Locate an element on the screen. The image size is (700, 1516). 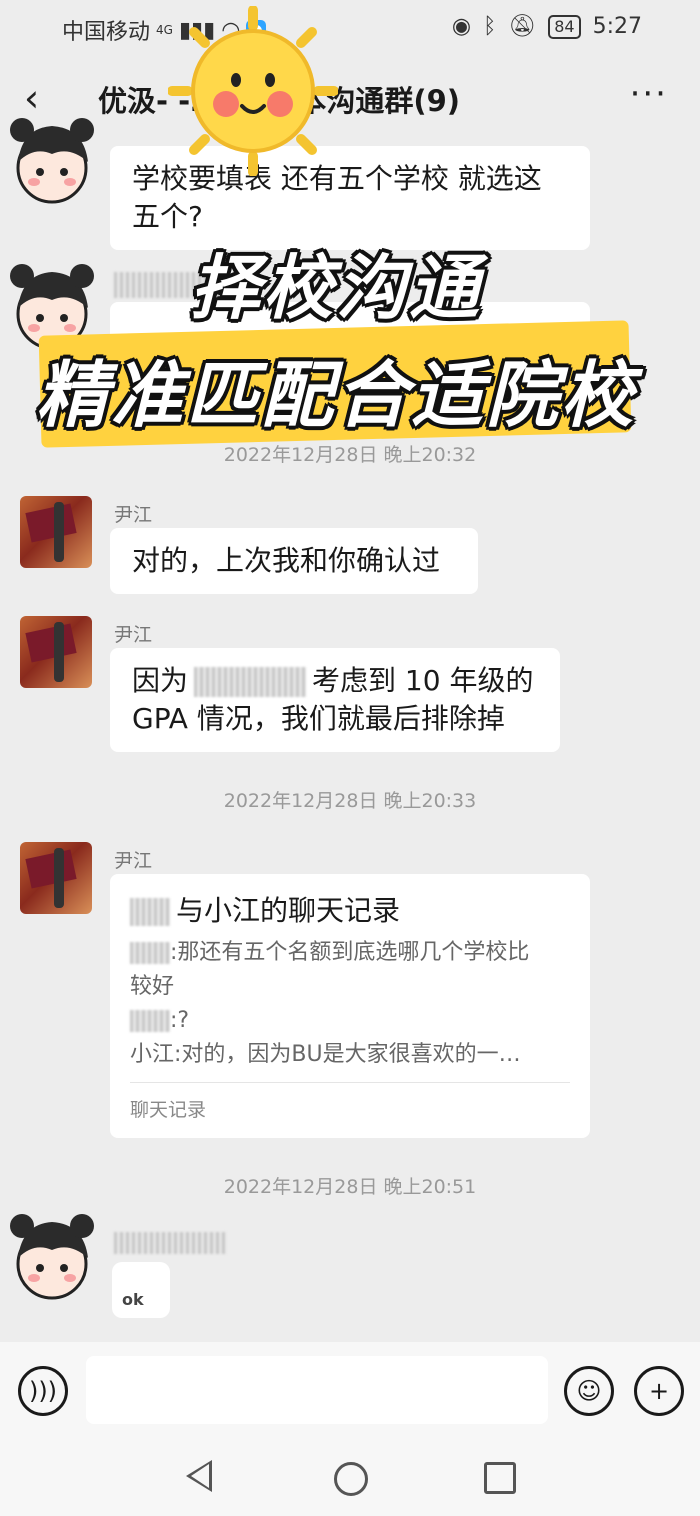
message-input is located at coordinates (317, 1390).